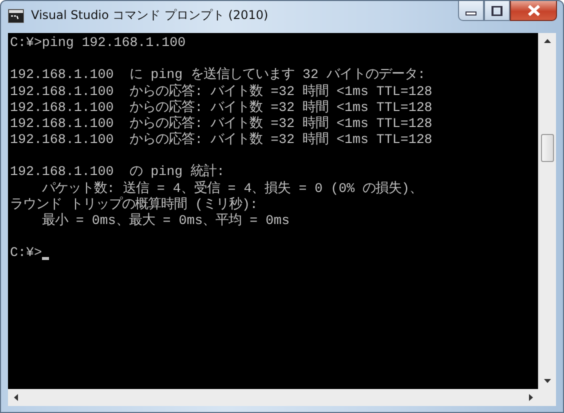 Image resolution: width=564 pixels, height=413 pixels. Describe the element at coordinates (149, 15) in the screenshot. I see `window-title: Visual Studio コマンド プロンプト (2010)` at that location.